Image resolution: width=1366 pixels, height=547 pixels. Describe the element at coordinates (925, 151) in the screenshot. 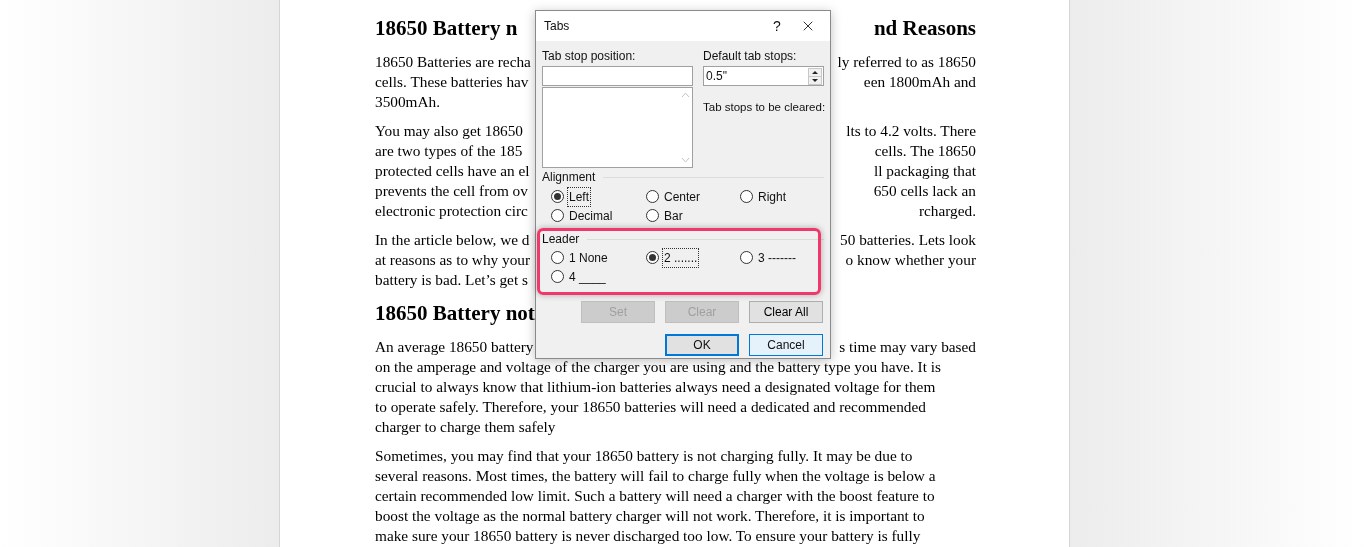

I see `text-line: cells. The 18650` at that location.